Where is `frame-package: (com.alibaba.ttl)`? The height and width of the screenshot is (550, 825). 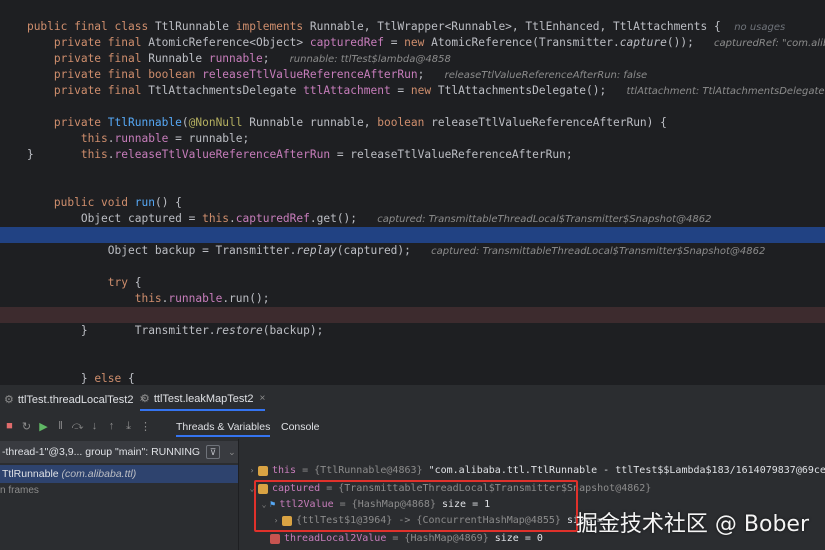
frame-package: (com.alibaba.ttl) is located at coordinates (99, 474).